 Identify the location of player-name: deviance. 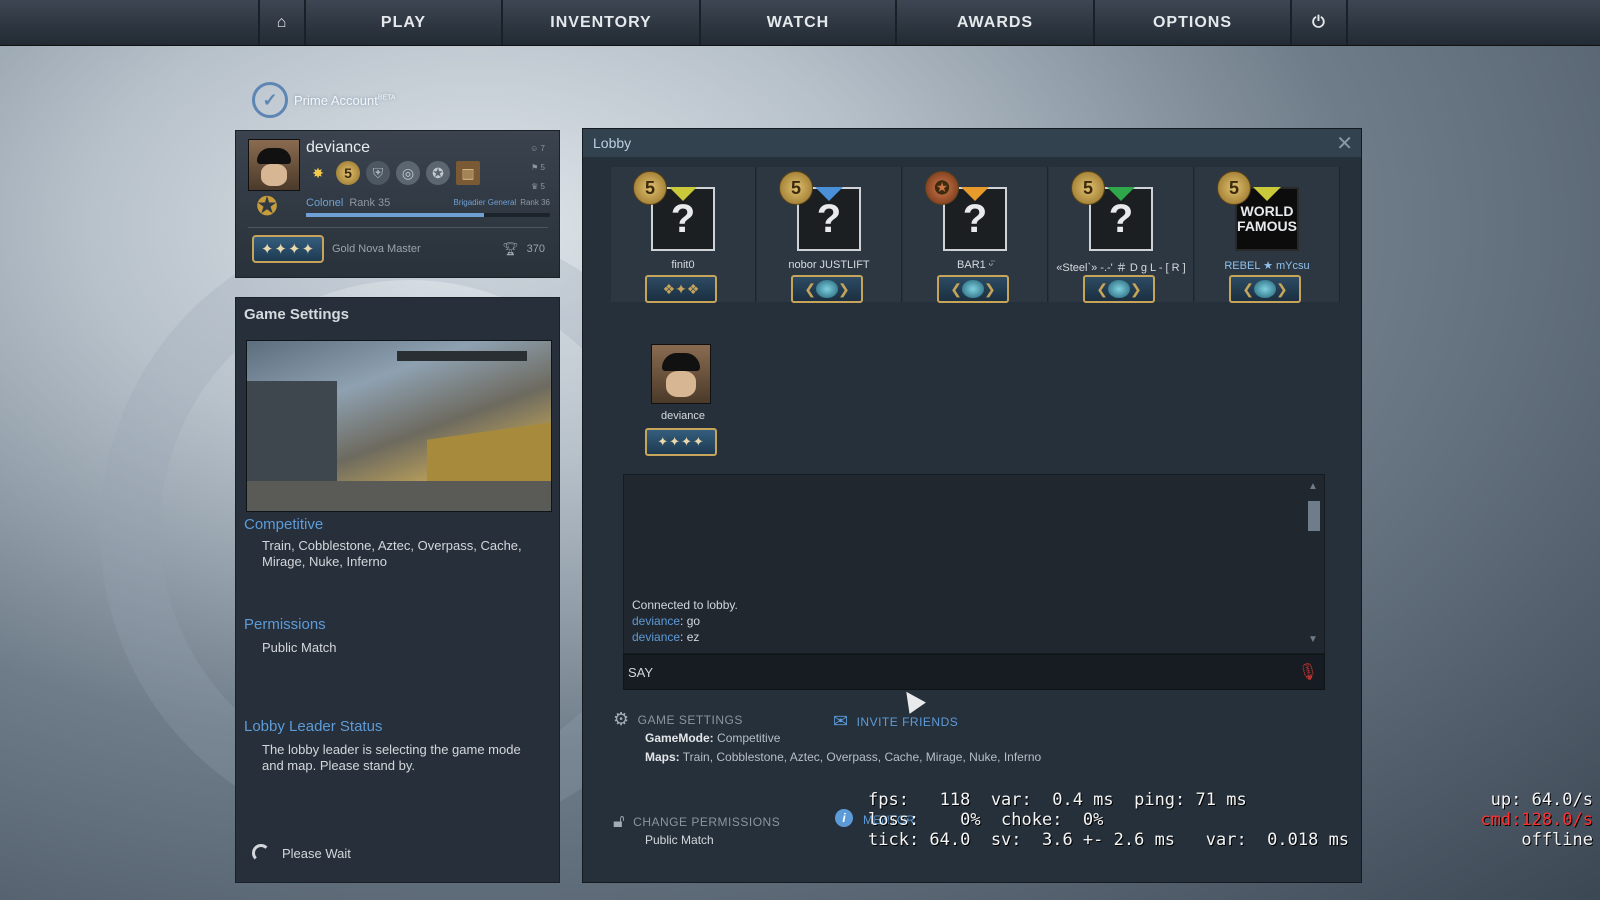
(338, 147).